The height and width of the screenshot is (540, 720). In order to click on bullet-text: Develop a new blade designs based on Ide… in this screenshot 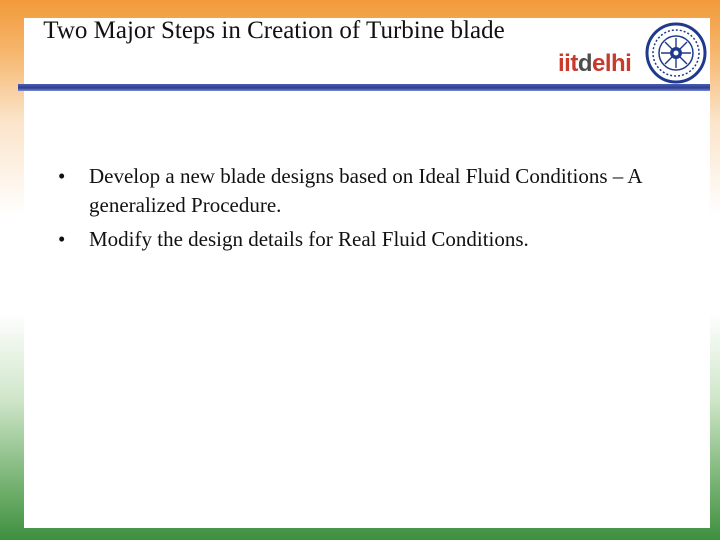, I will do `click(365, 190)`.